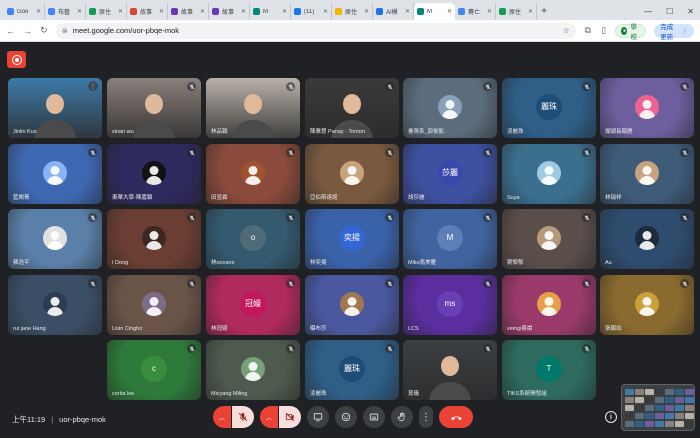  I want to click on tab-title: (11), so click(309, 11).